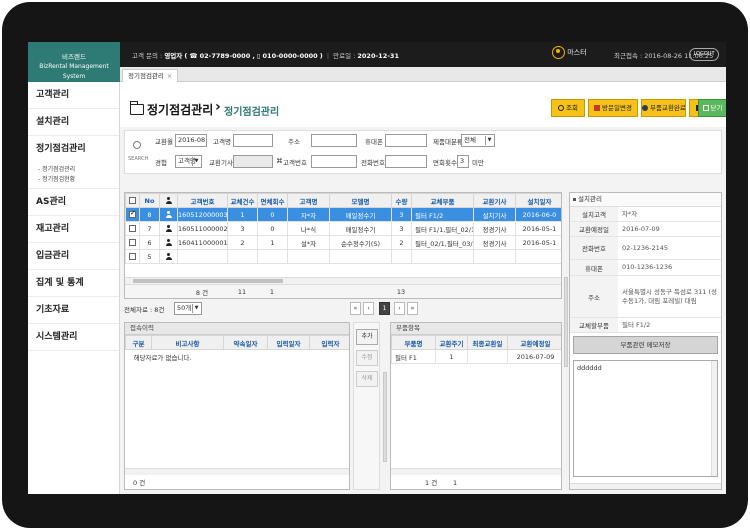  Describe the element at coordinates (343, 256) in the screenshot. I see `table-row: 5` at that location.